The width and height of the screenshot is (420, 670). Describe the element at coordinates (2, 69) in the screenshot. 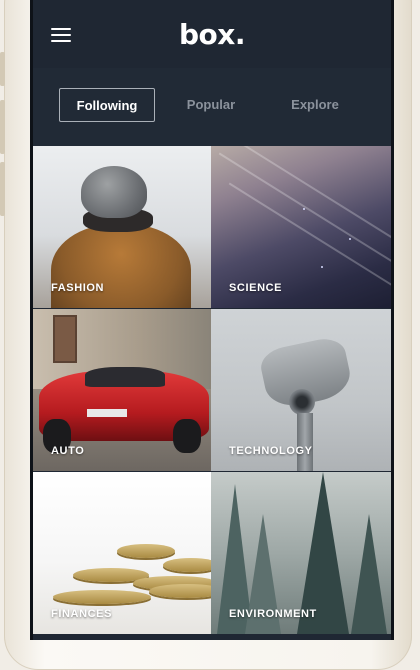

I see `phone-side-button` at that location.